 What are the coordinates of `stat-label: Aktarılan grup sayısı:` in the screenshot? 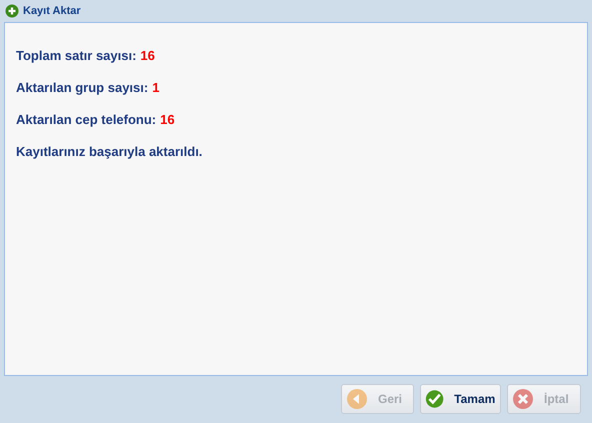 It's located at (82, 87).